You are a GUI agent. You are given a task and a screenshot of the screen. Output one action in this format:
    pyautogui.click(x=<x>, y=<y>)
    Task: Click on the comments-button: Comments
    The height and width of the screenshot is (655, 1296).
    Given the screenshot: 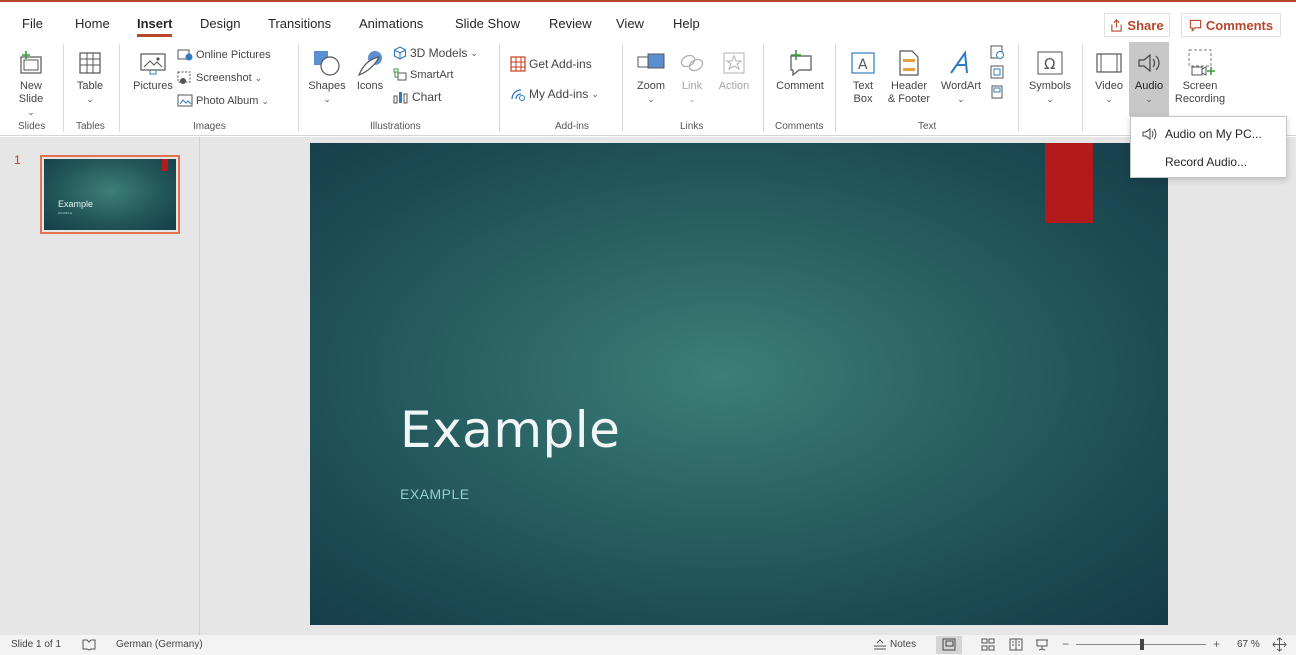 What is the action you would take?
    pyautogui.click(x=1231, y=25)
    